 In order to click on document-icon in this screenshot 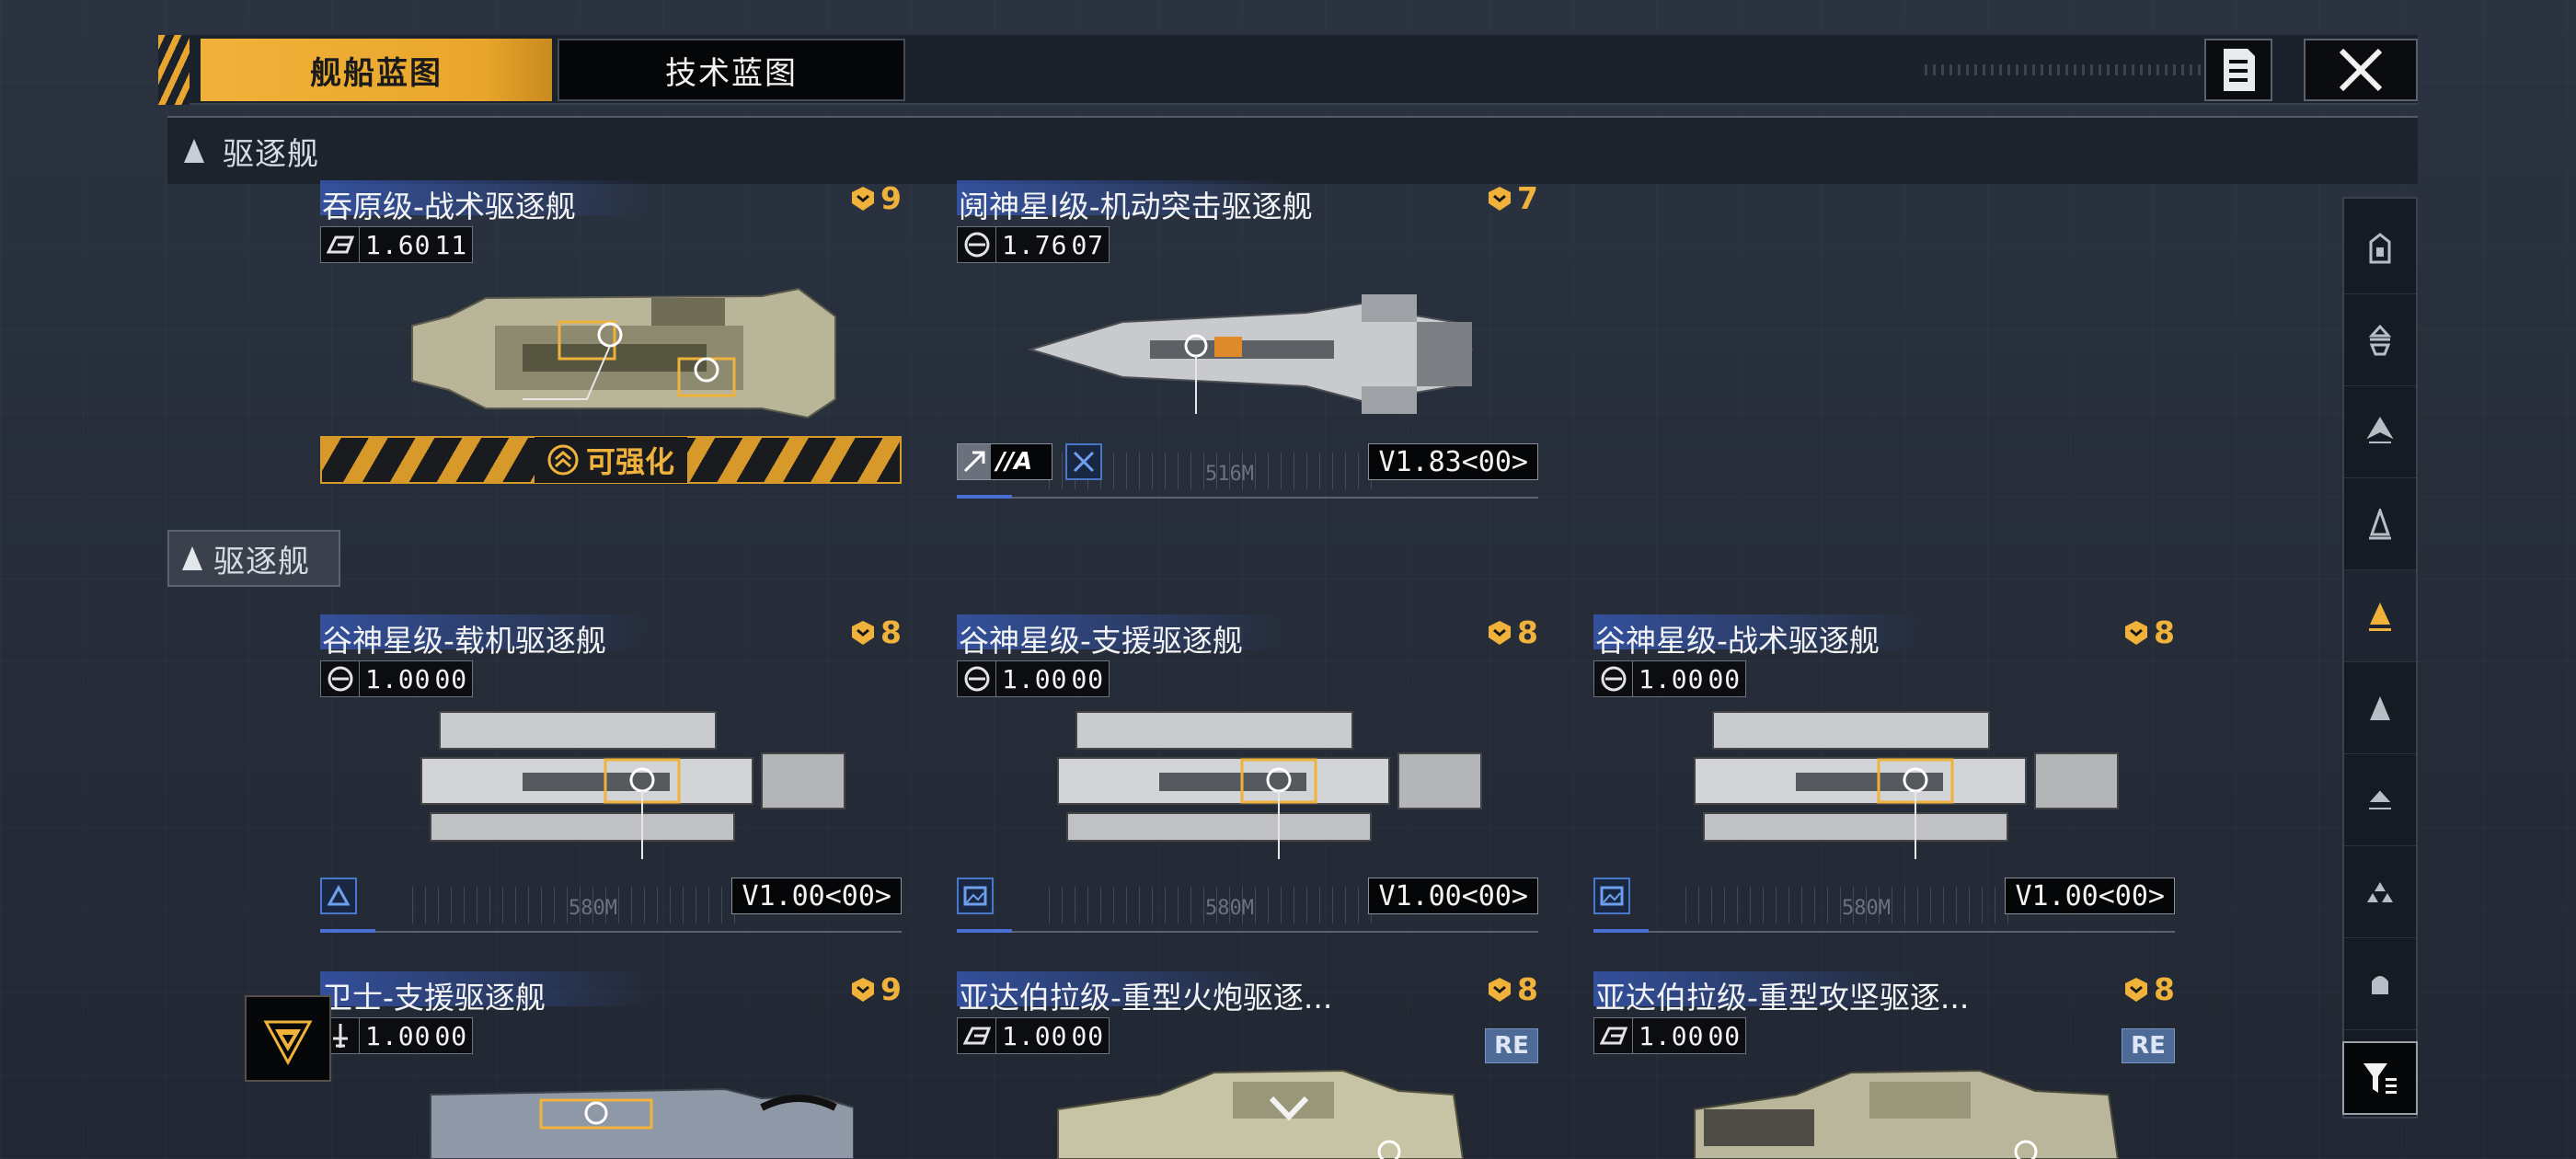, I will do `click(2239, 70)`.